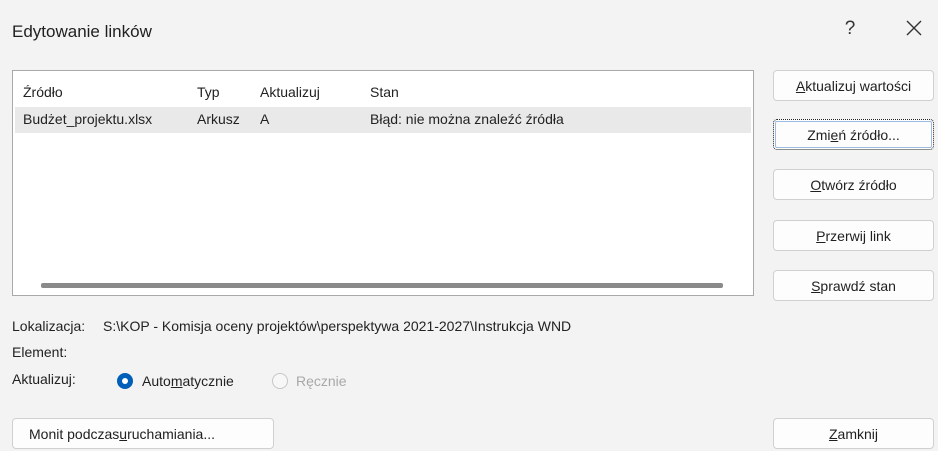  What do you see at coordinates (853, 235) in the screenshot?
I see `break-link-button: Przerwij link` at bounding box center [853, 235].